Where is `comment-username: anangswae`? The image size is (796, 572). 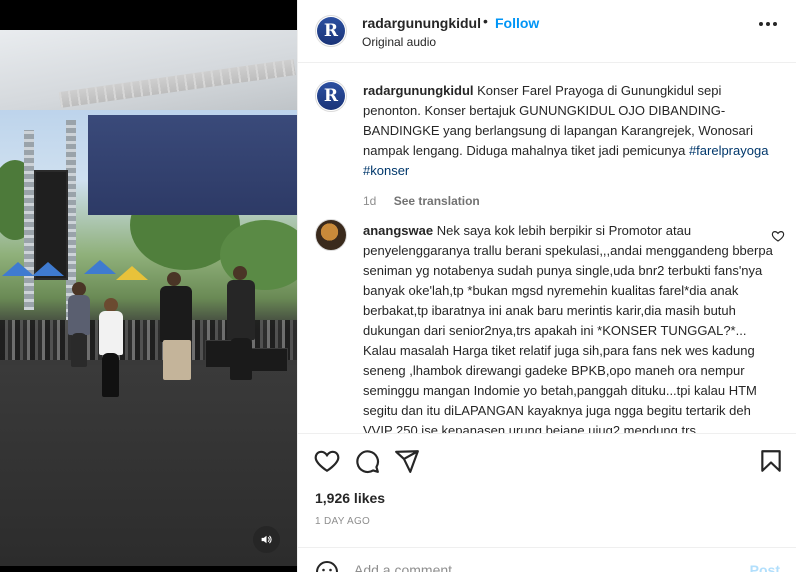
comment-username: anangswae is located at coordinates (398, 230).